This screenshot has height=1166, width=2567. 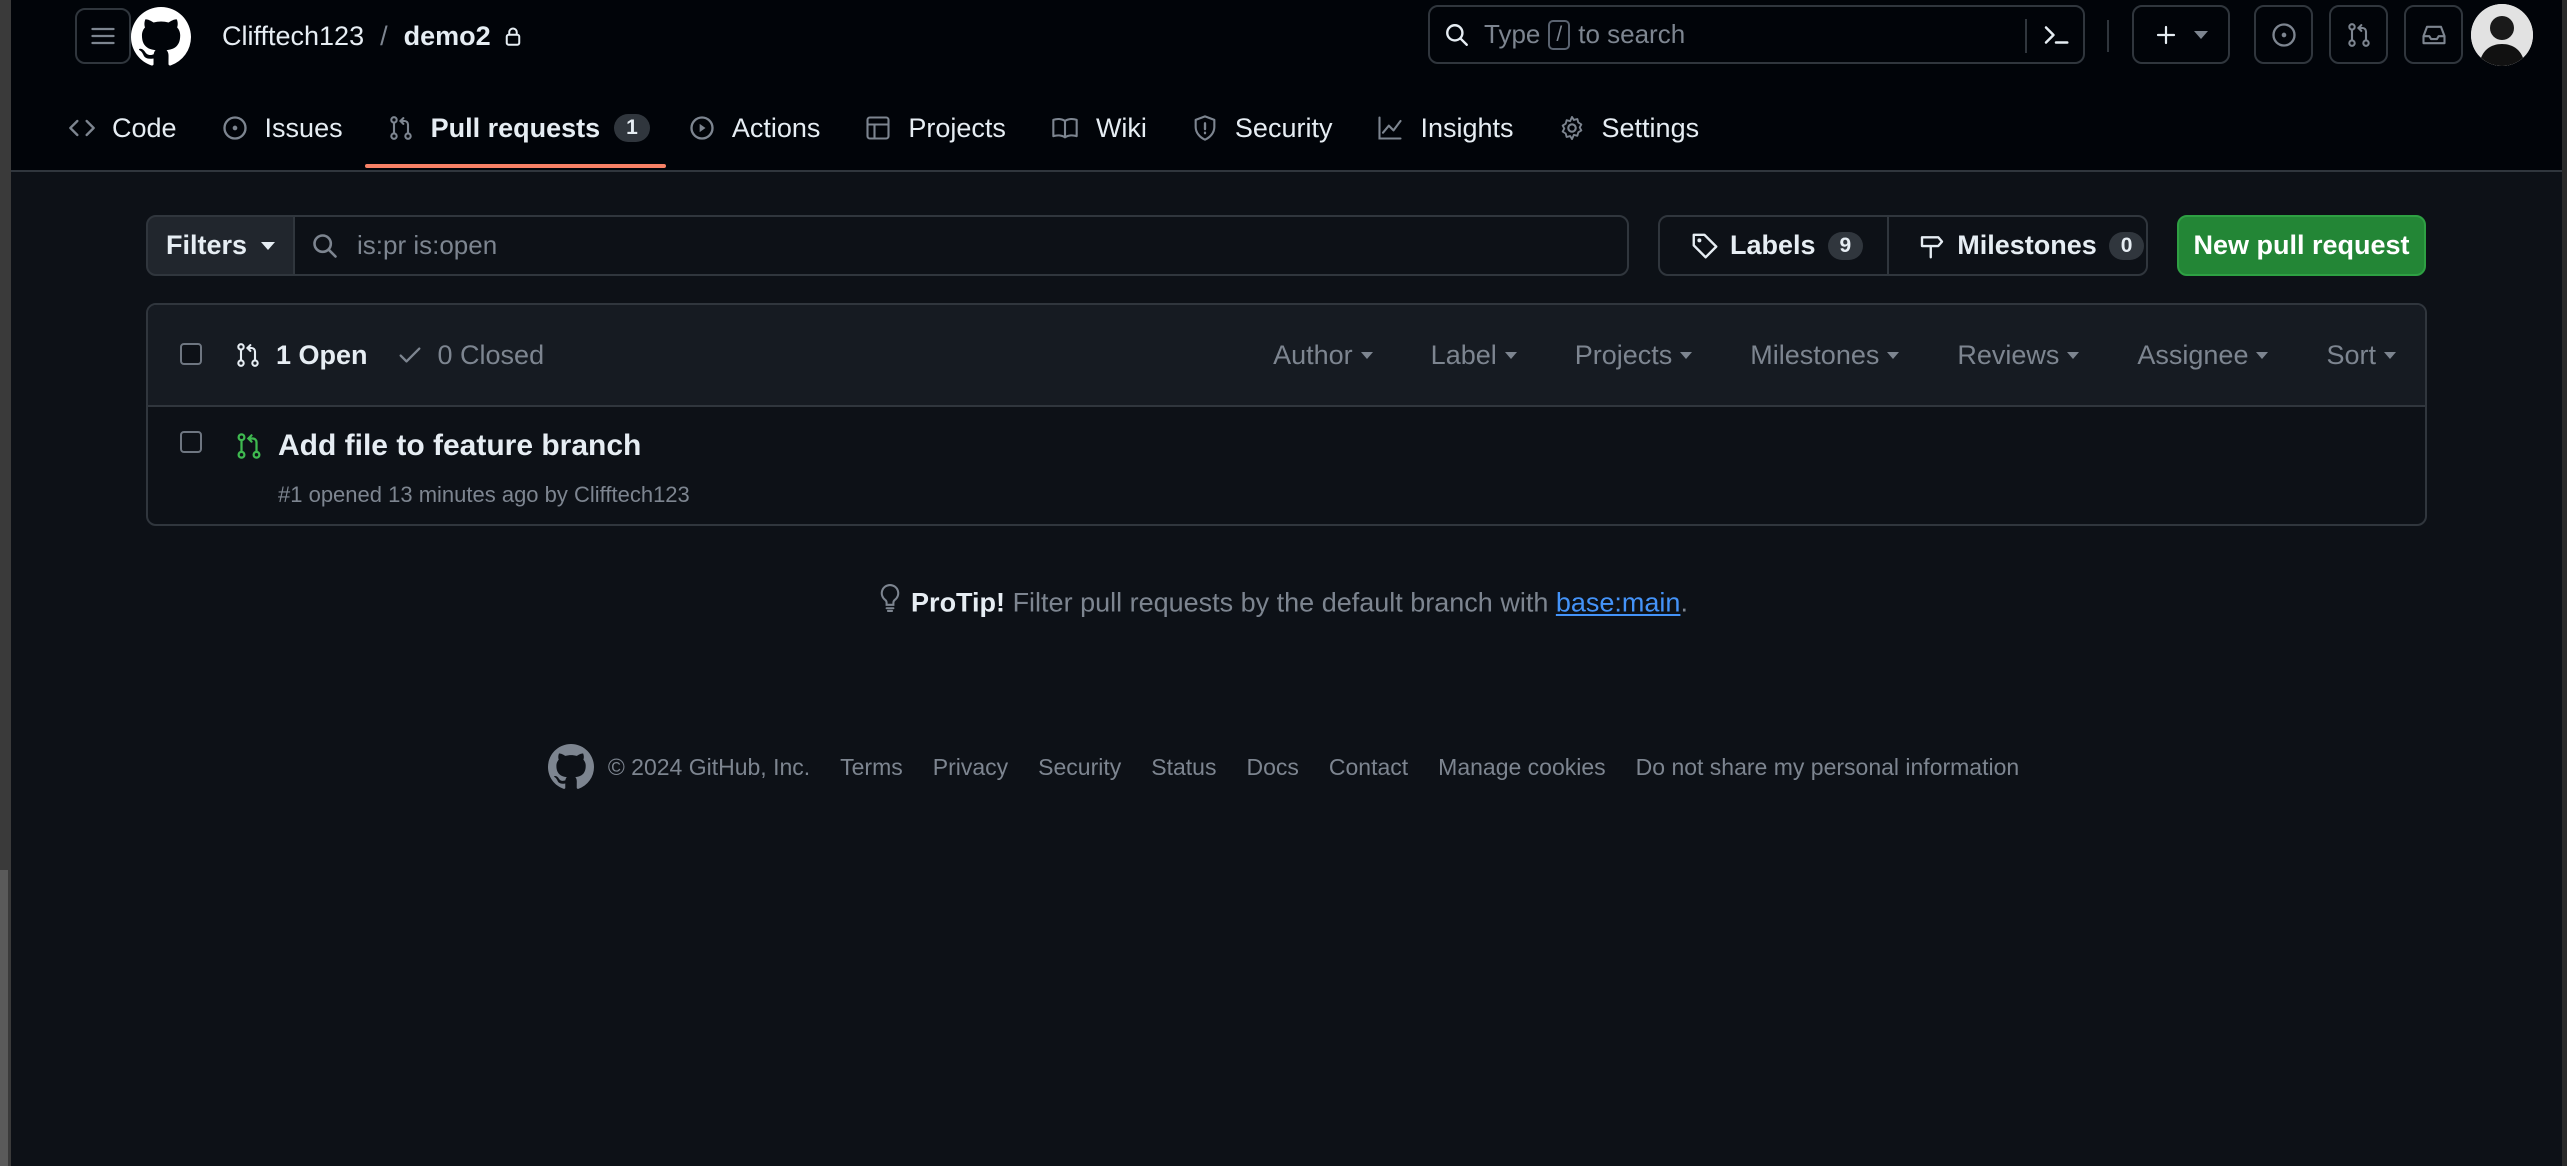 What do you see at coordinates (82, 128) in the screenshot?
I see `code-icon` at bounding box center [82, 128].